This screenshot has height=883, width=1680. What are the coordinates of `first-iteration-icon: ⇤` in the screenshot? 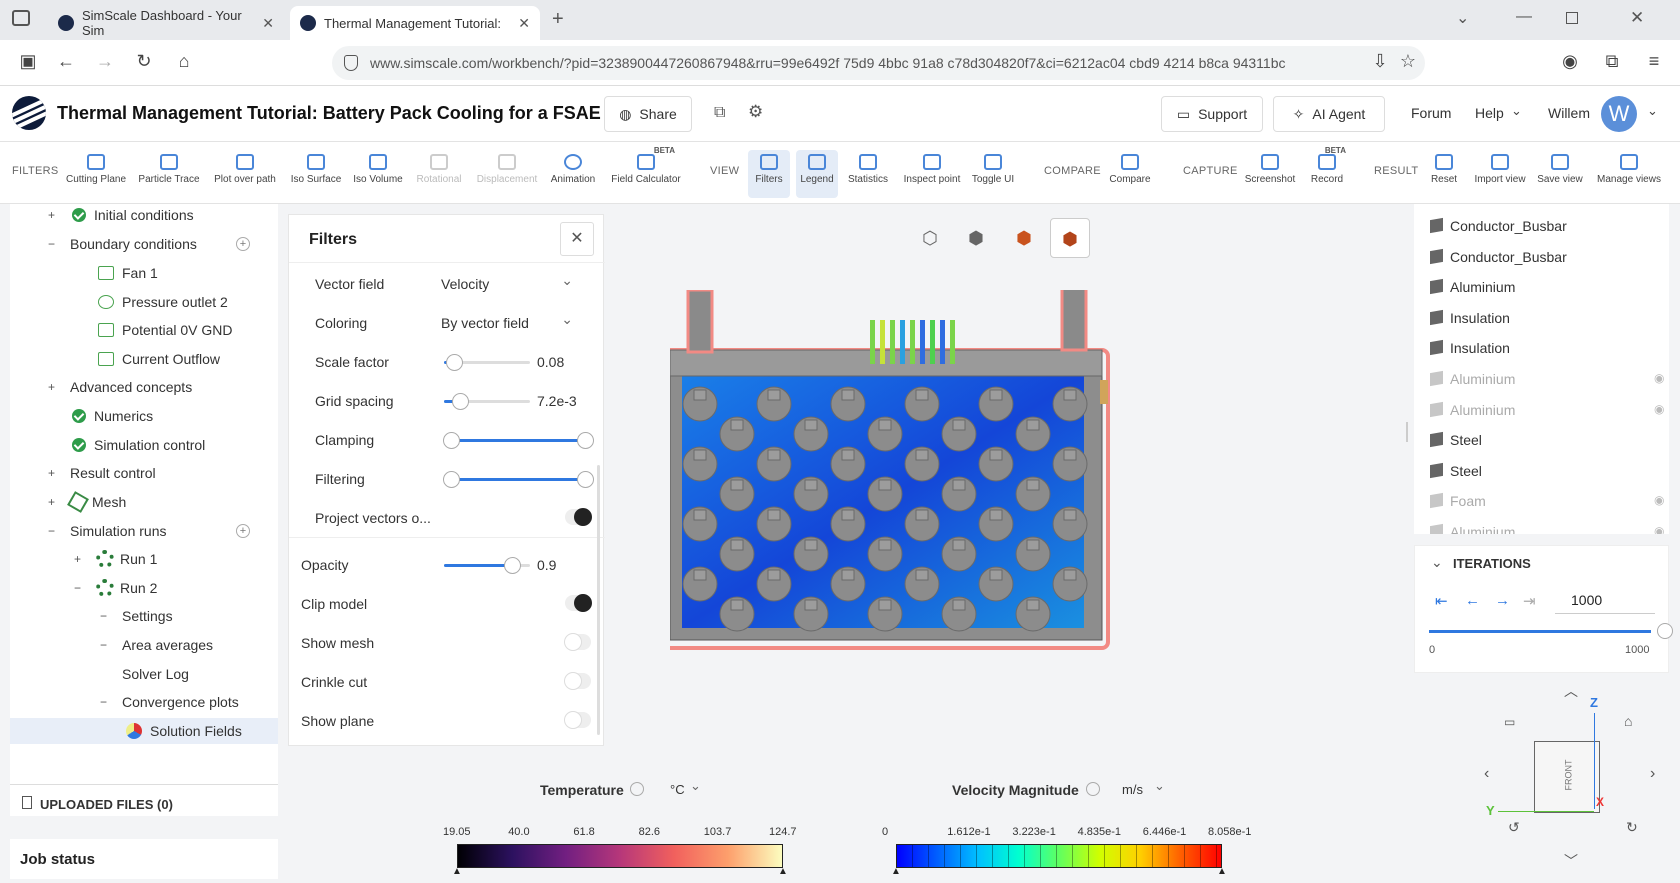 It's located at (1441, 601).